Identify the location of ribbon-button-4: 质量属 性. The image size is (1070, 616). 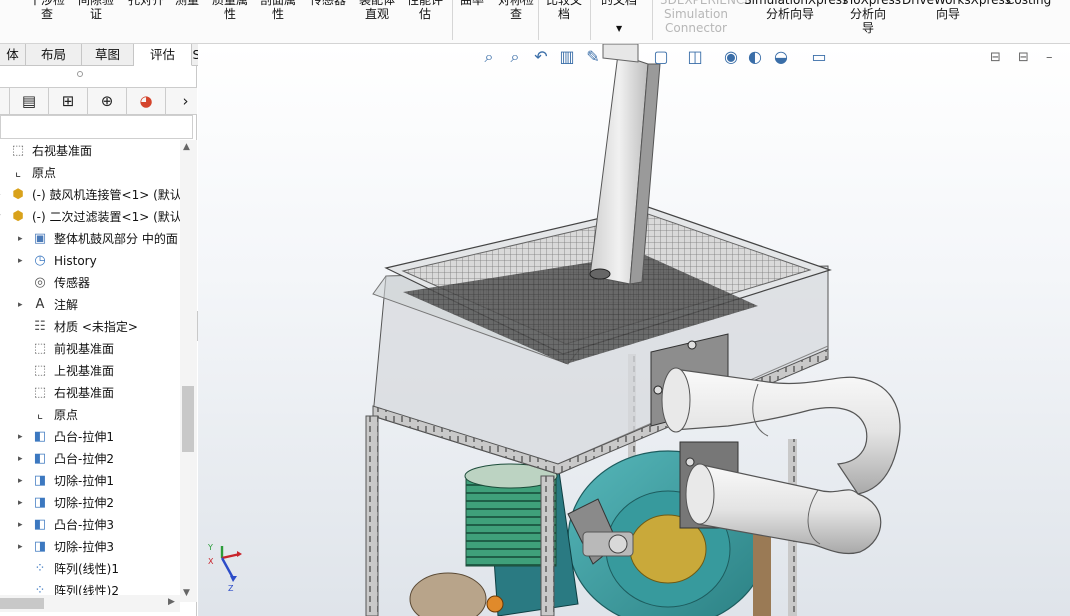
(230, 10).